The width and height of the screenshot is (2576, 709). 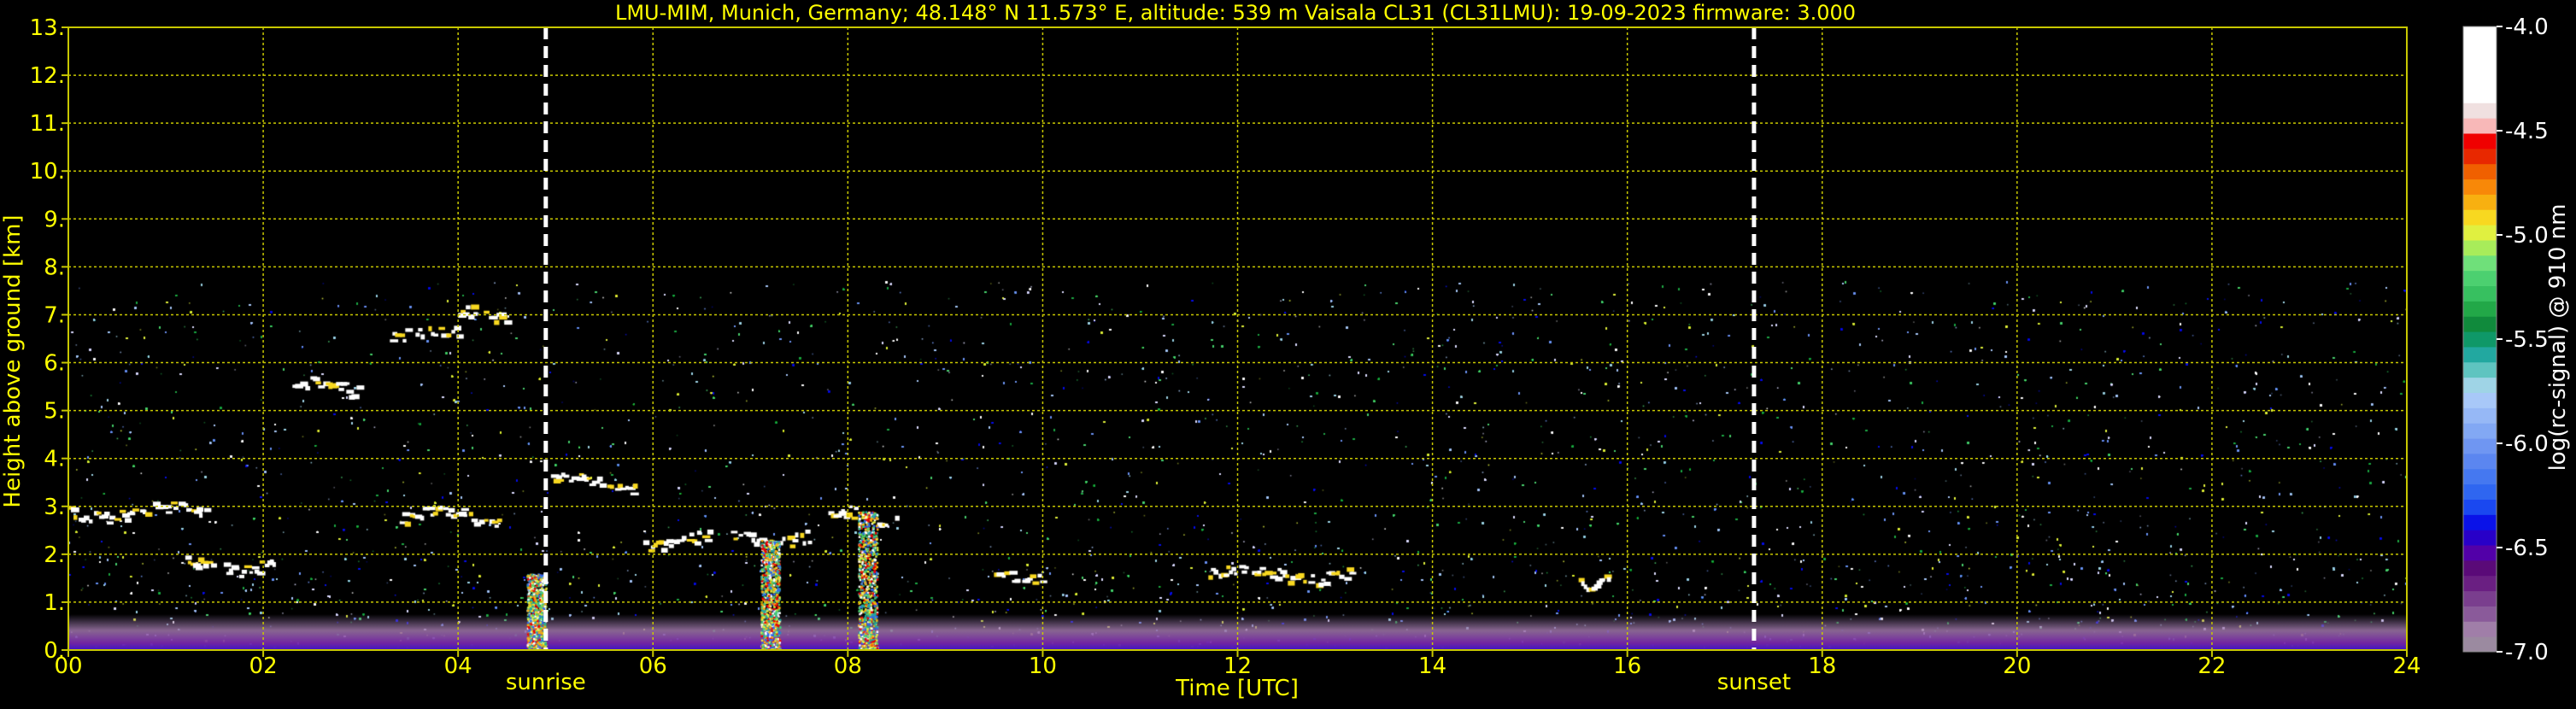 I want to click on colorbar-tick-label: -7.0, so click(x=2527, y=652).